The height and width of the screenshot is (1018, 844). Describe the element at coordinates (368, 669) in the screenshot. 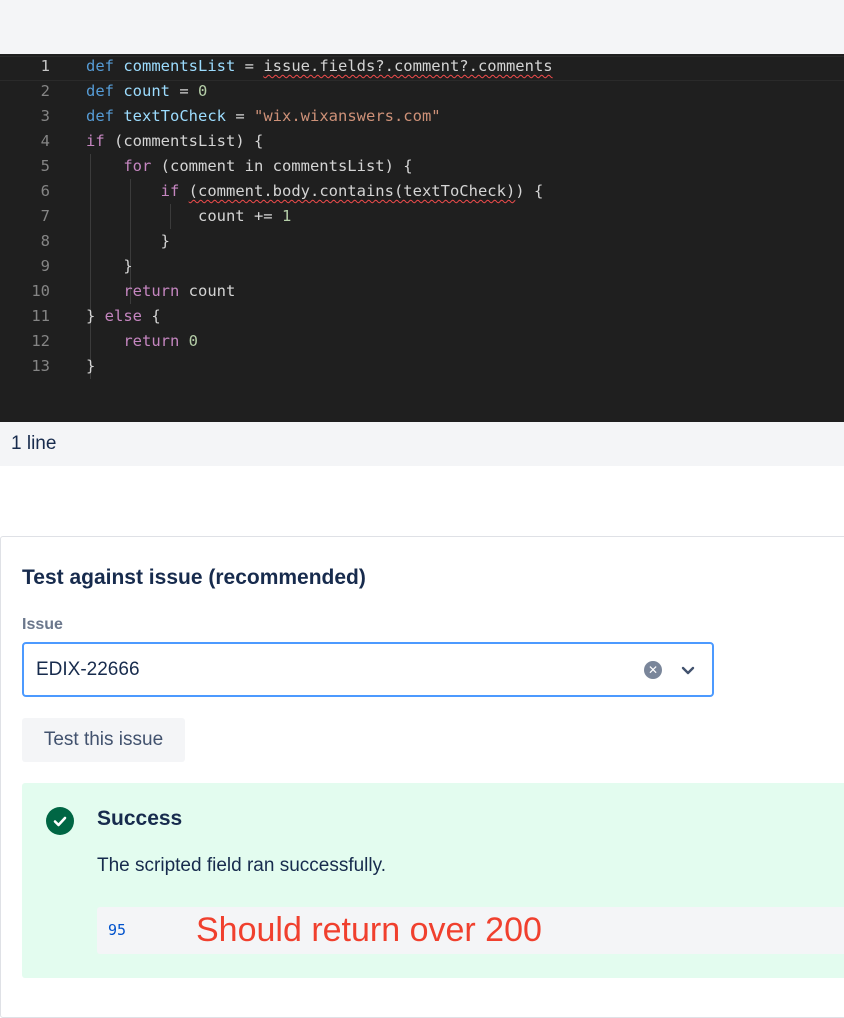

I see `issue-select: EDIX-22666 ✕` at that location.